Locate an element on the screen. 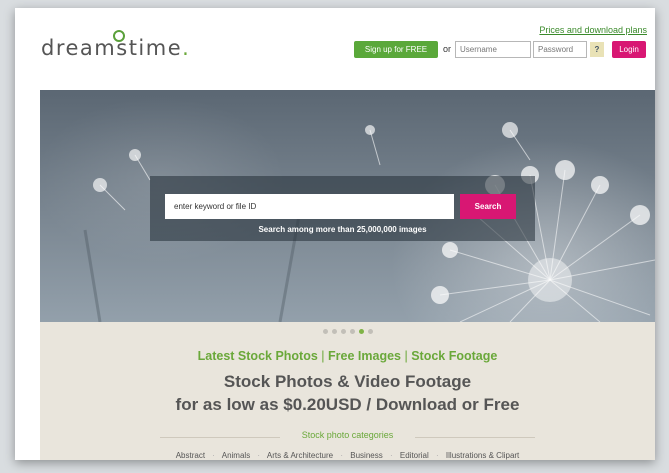 This screenshot has height=473, width=669. search-caption: Search among more than 25,000,000 images is located at coordinates (342, 229).